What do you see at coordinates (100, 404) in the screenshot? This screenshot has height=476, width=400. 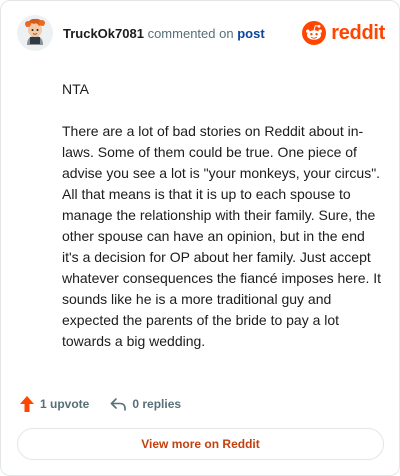 I see `comment-actions: 1 upvote 0 replies` at bounding box center [100, 404].